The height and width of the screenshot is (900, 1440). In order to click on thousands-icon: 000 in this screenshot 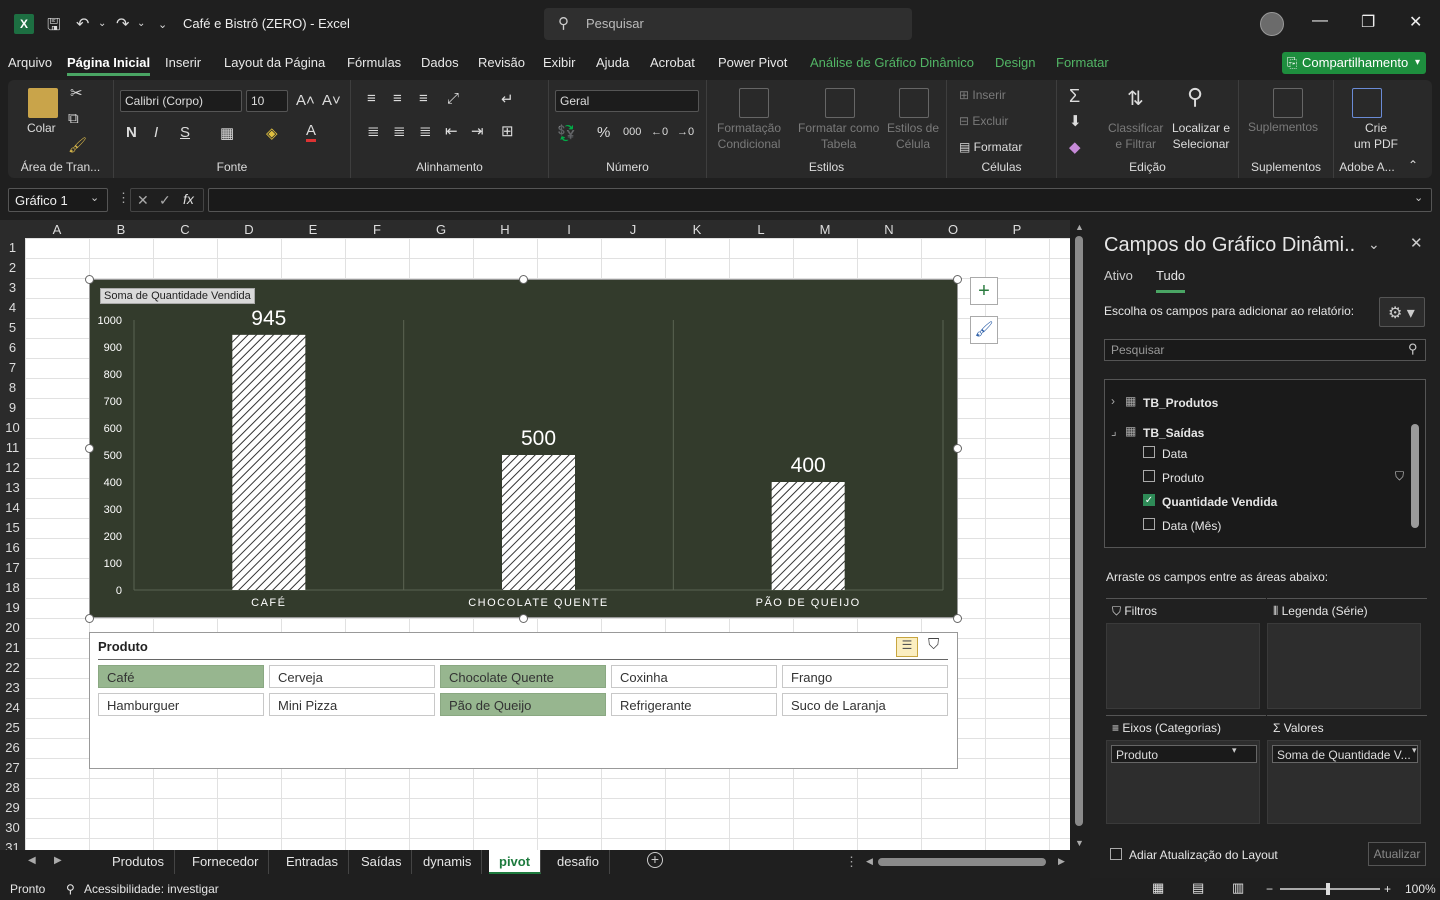, I will do `click(632, 132)`.